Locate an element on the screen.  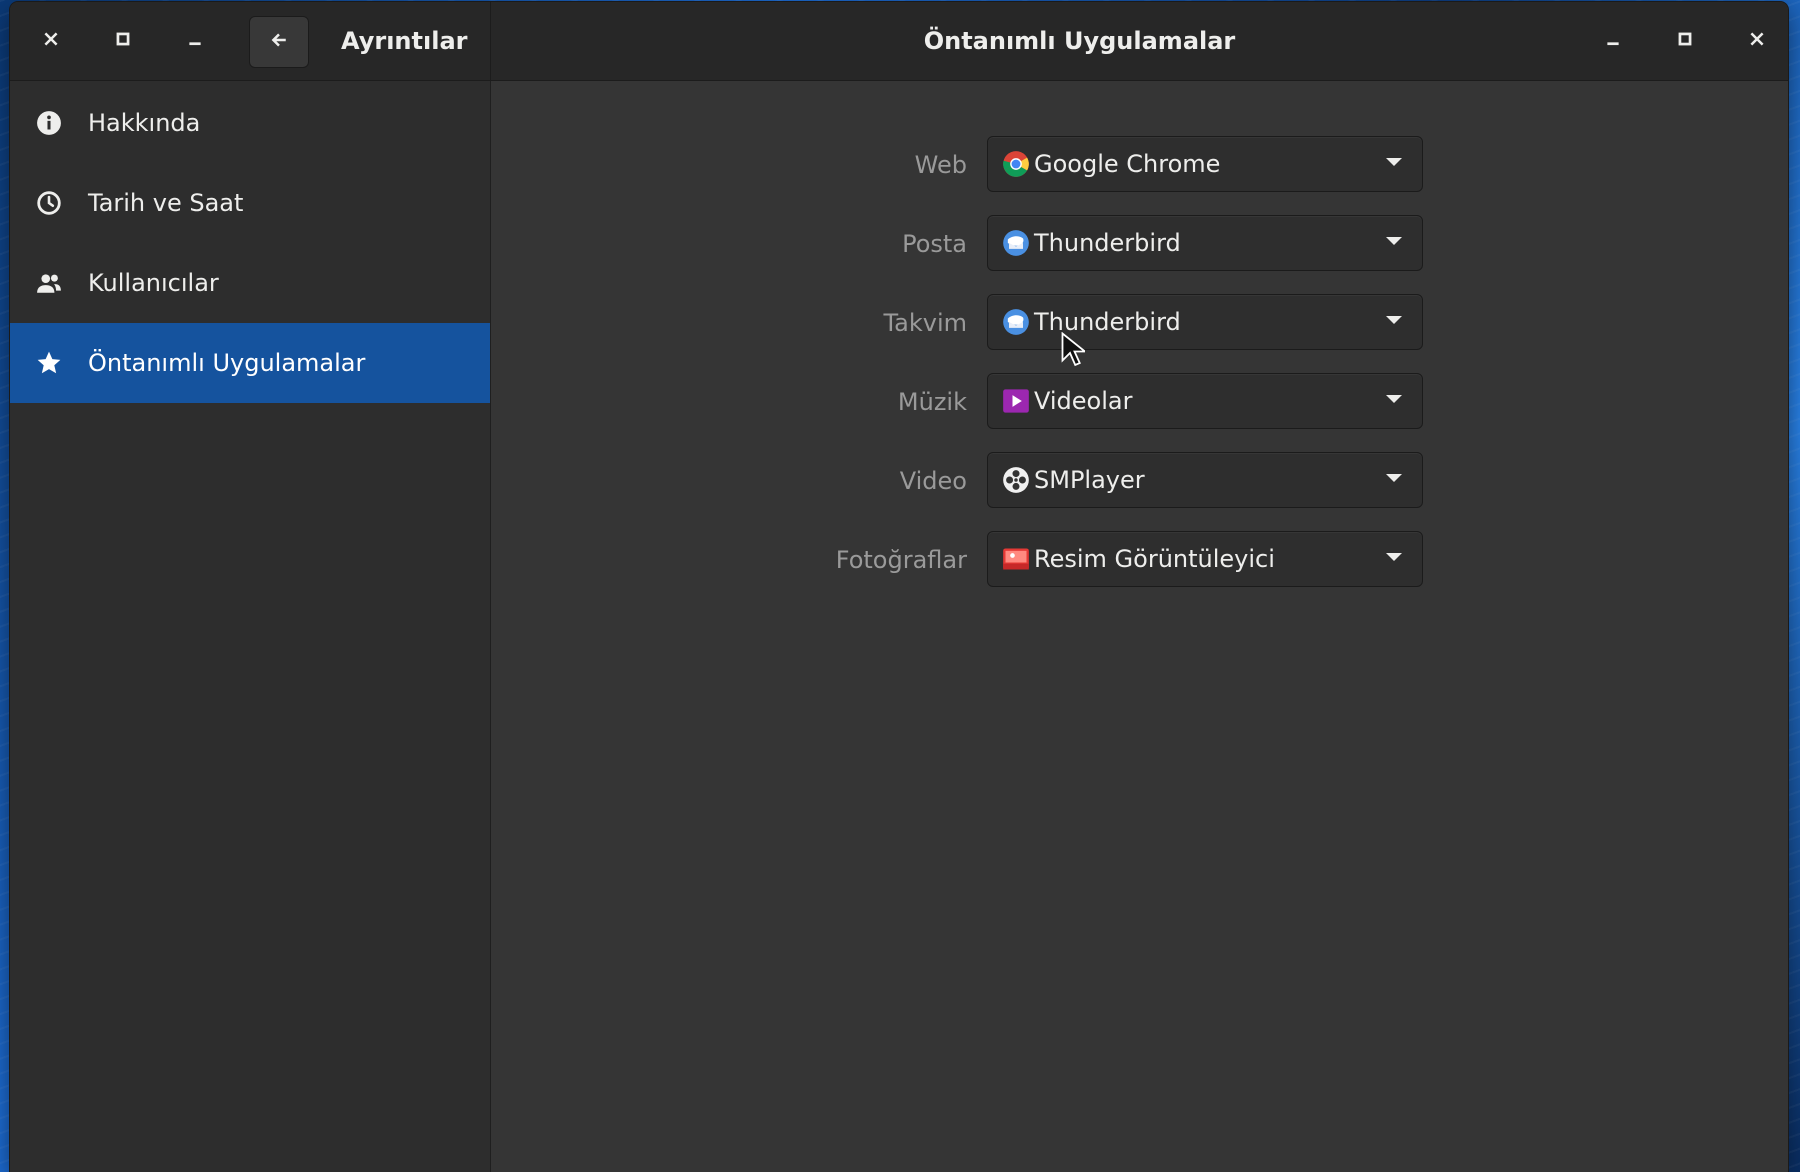
takvim-combo: Thunderbird is located at coordinates (1205, 322).